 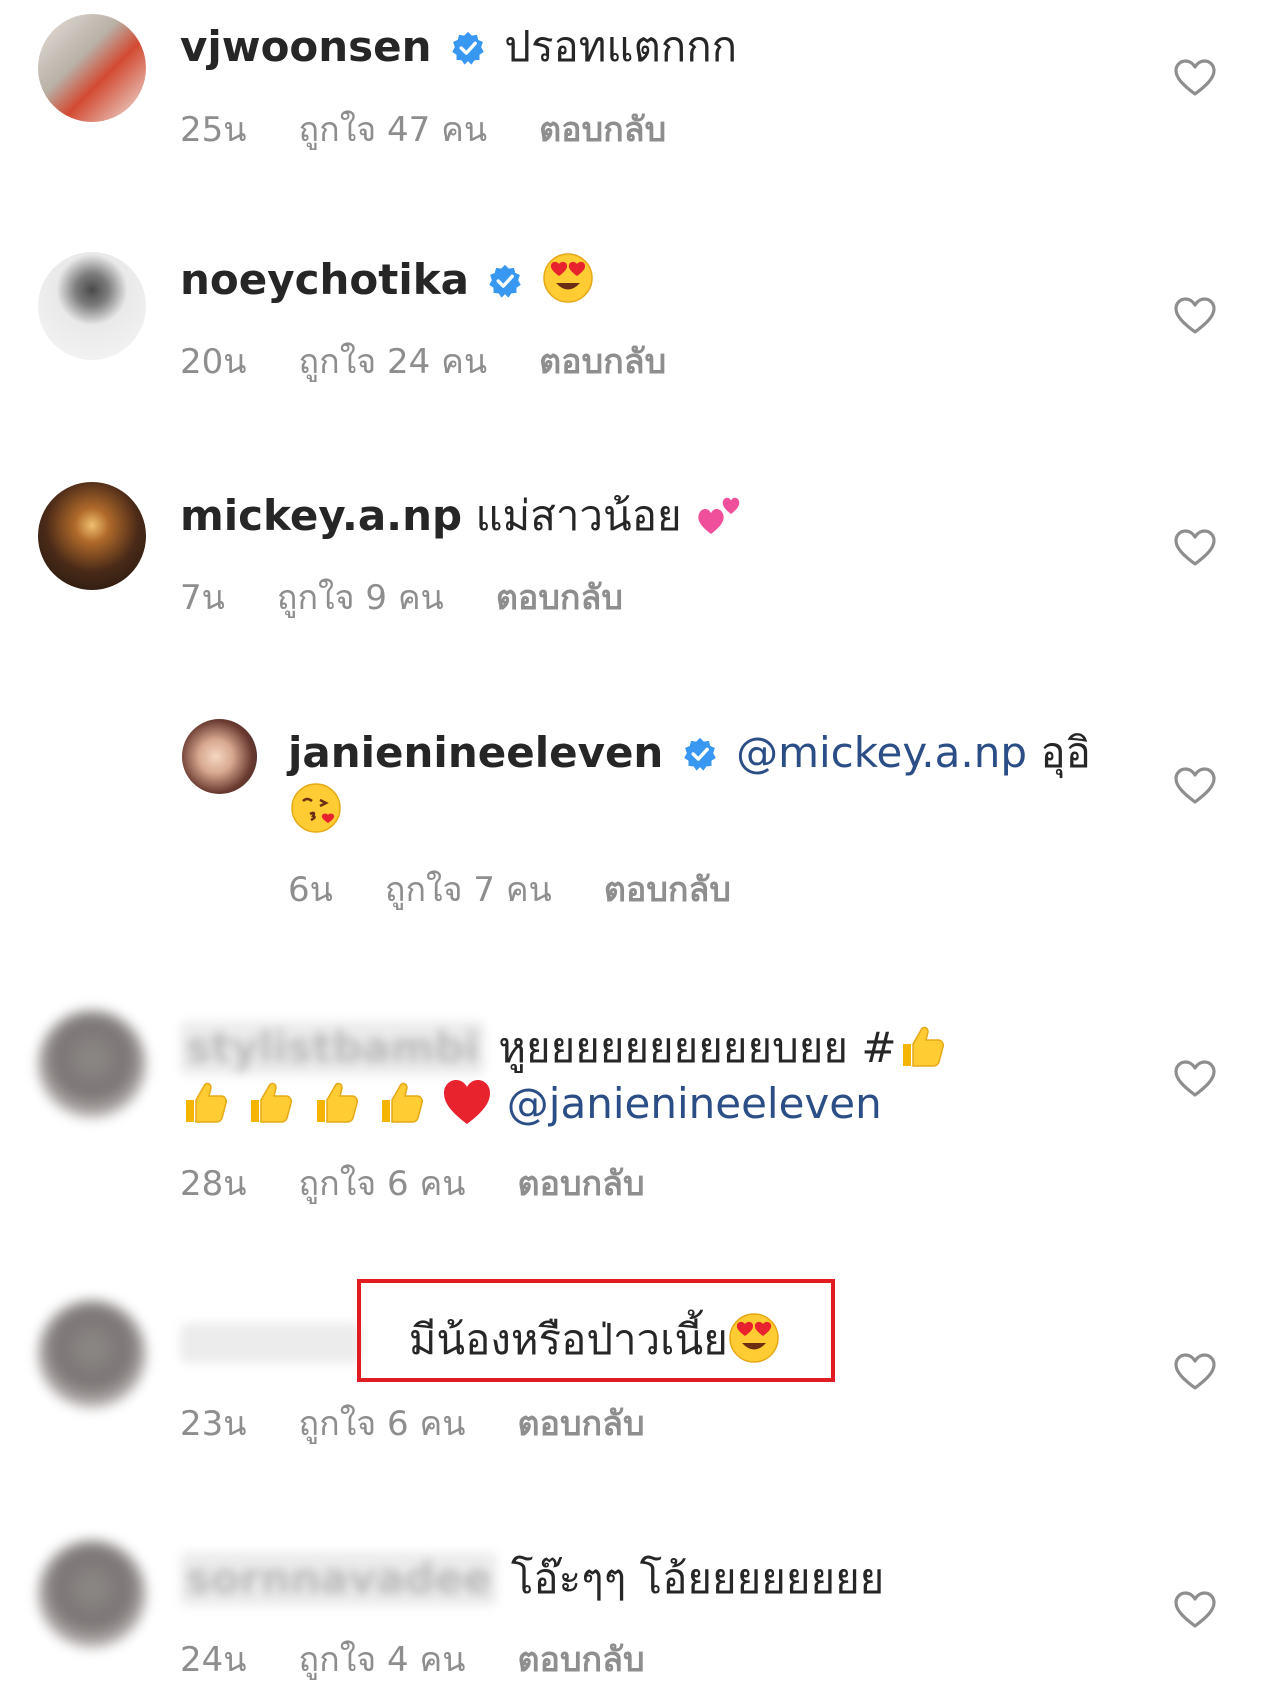 I want to click on comment-text-line: @janienineeleven, so click(x=531, y=1103).